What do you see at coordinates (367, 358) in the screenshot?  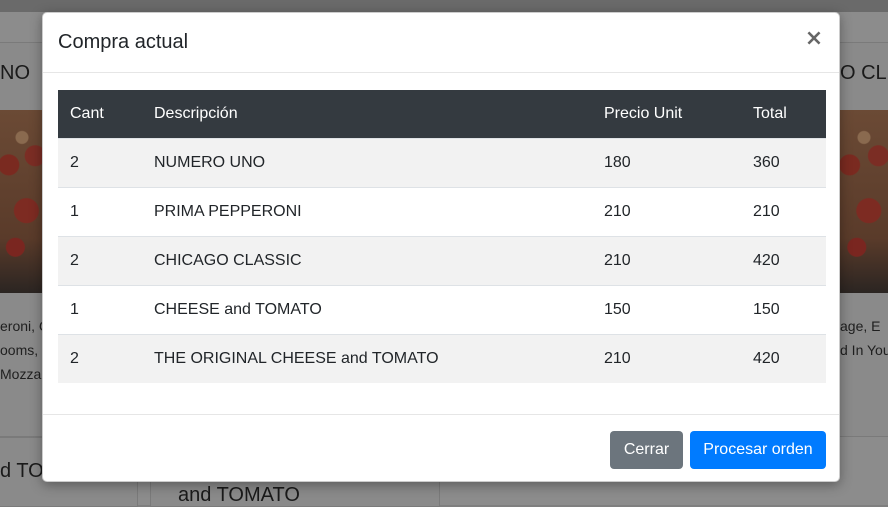 I see `cell-description: THE ORIGINAL CHEESE and TOMATO` at bounding box center [367, 358].